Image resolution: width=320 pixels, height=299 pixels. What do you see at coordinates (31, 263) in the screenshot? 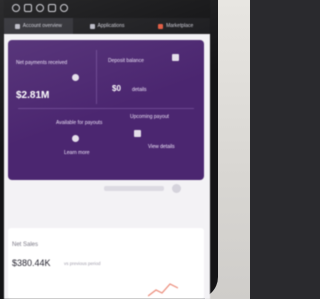
I see `sales-value: $380.44K` at bounding box center [31, 263].